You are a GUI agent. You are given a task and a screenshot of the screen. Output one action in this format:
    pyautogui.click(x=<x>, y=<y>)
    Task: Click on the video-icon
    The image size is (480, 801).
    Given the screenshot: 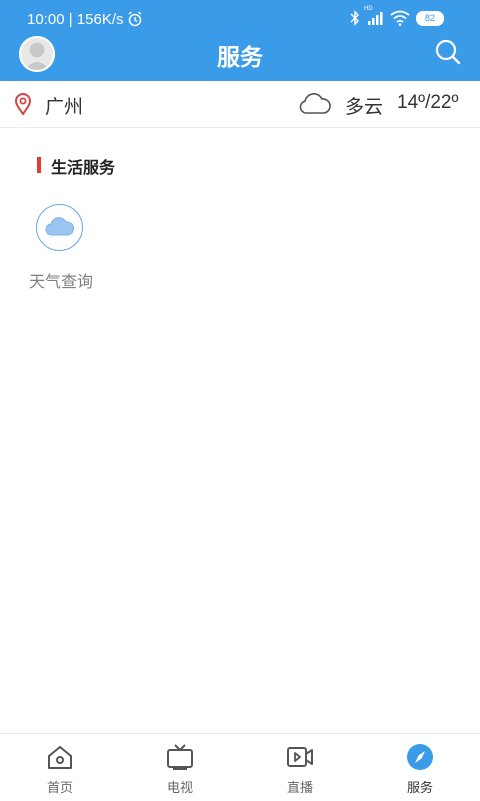 What is the action you would take?
    pyautogui.click(x=300, y=757)
    